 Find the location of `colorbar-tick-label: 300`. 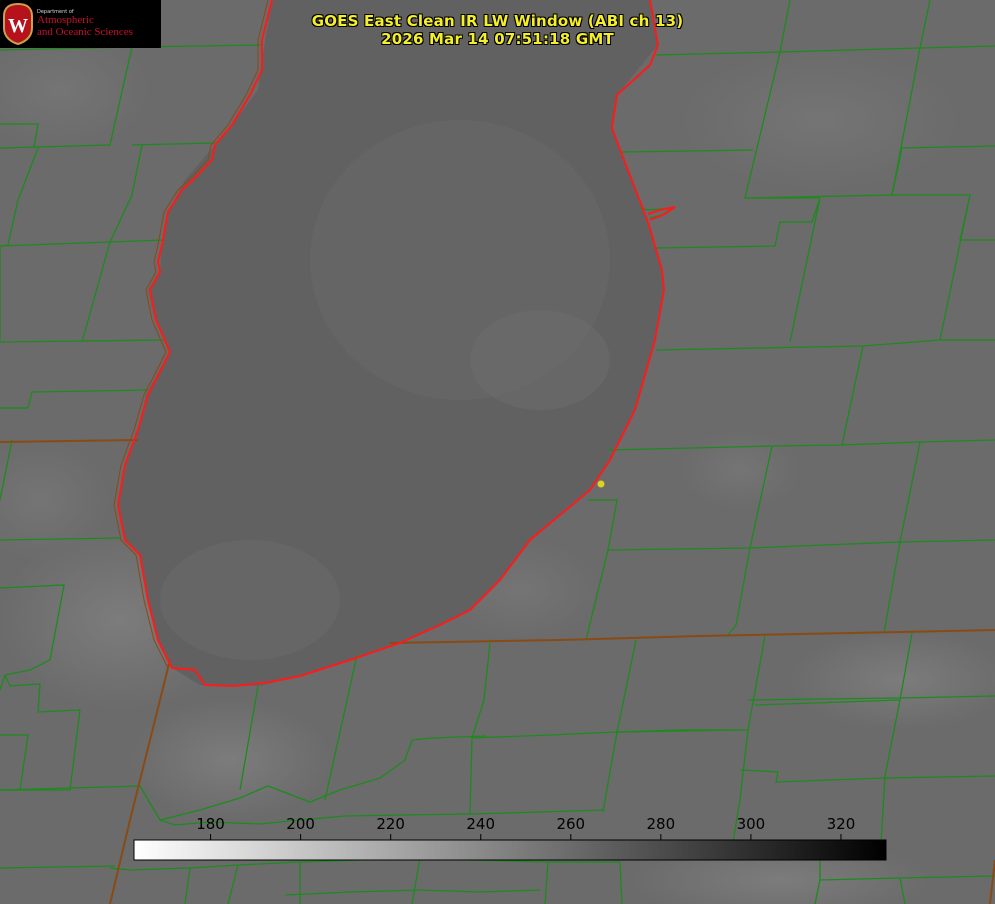

colorbar-tick-label: 300 is located at coordinates (751, 824).